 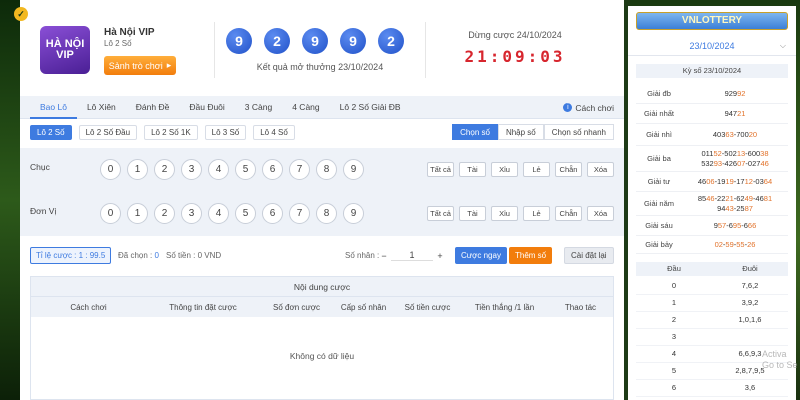 What do you see at coordinates (744, 225) in the screenshot?
I see `prize-digits: -6` at bounding box center [744, 225].